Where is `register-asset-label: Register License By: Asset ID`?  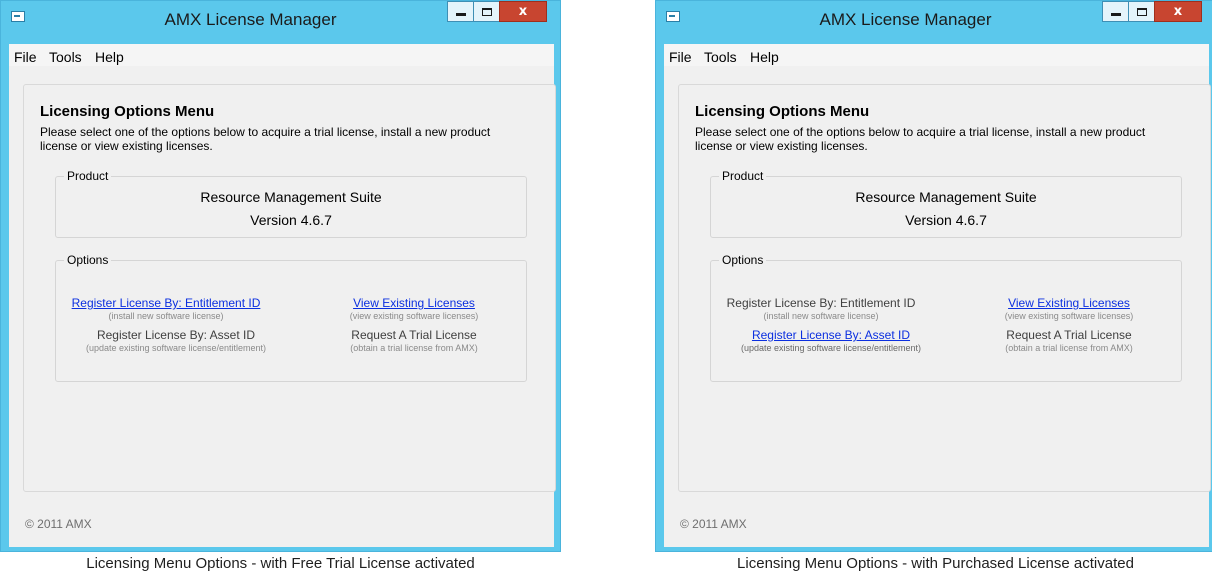
register-asset-label: Register License By: Asset ID is located at coordinates (176, 335).